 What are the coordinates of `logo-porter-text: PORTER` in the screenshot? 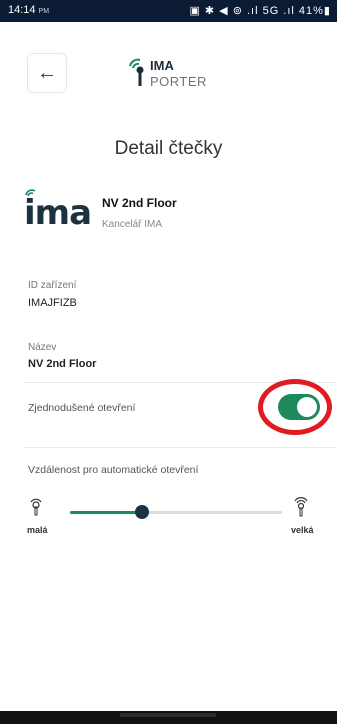 It's located at (178, 81).